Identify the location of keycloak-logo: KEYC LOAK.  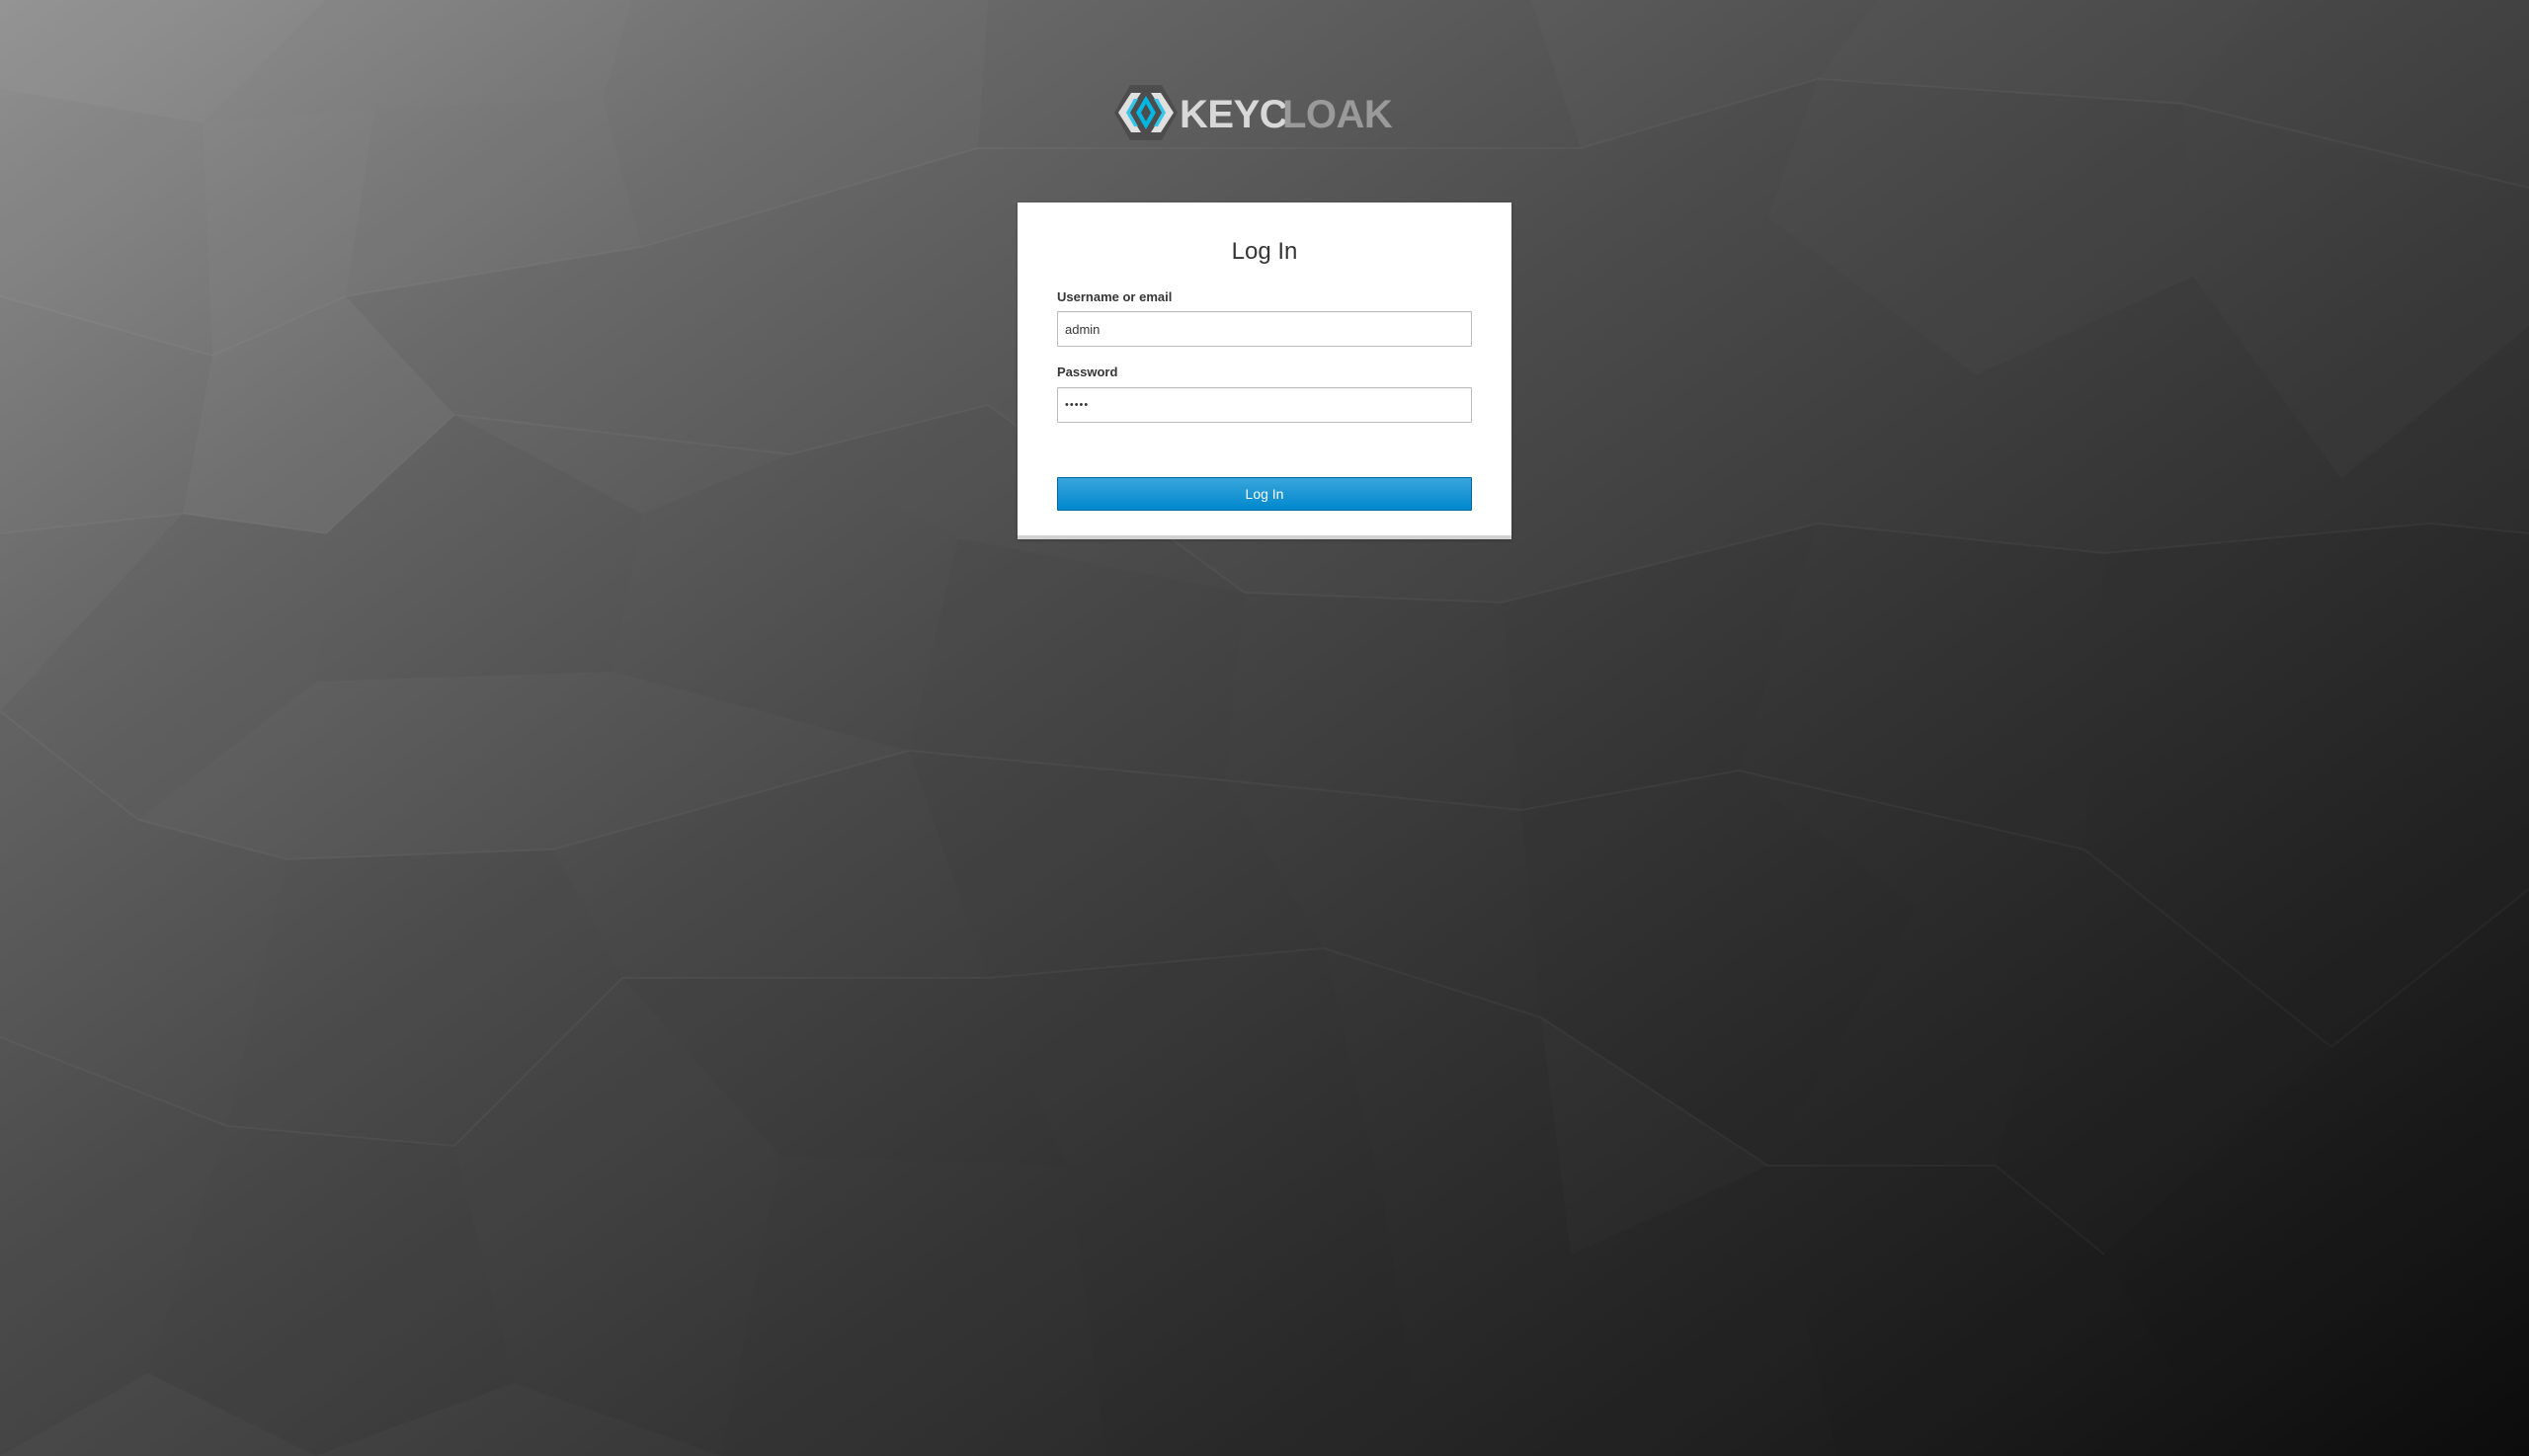
(1253, 112).